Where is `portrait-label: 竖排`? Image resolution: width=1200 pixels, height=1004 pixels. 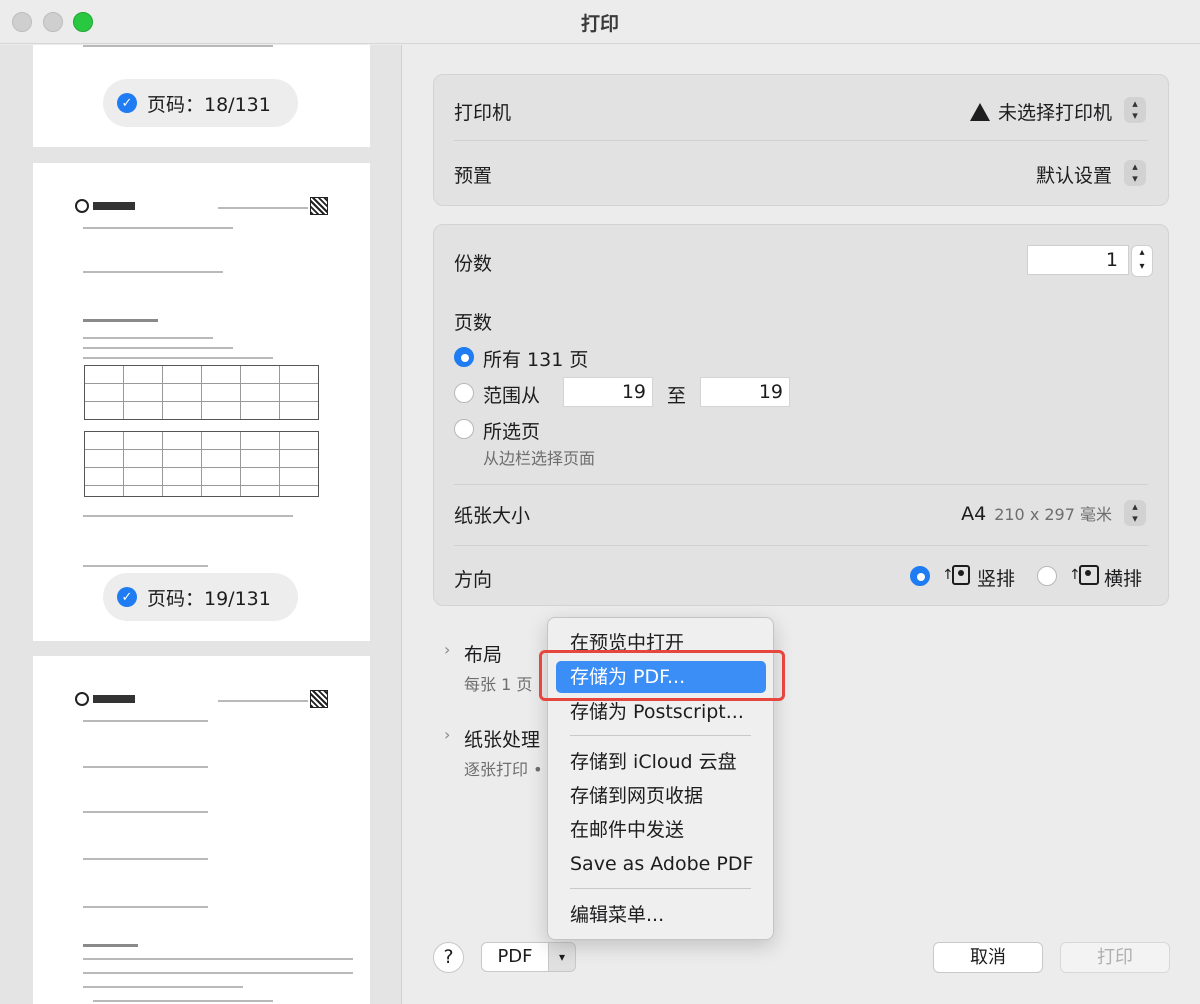 portrait-label: 竖排 is located at coordinates (996, 579).